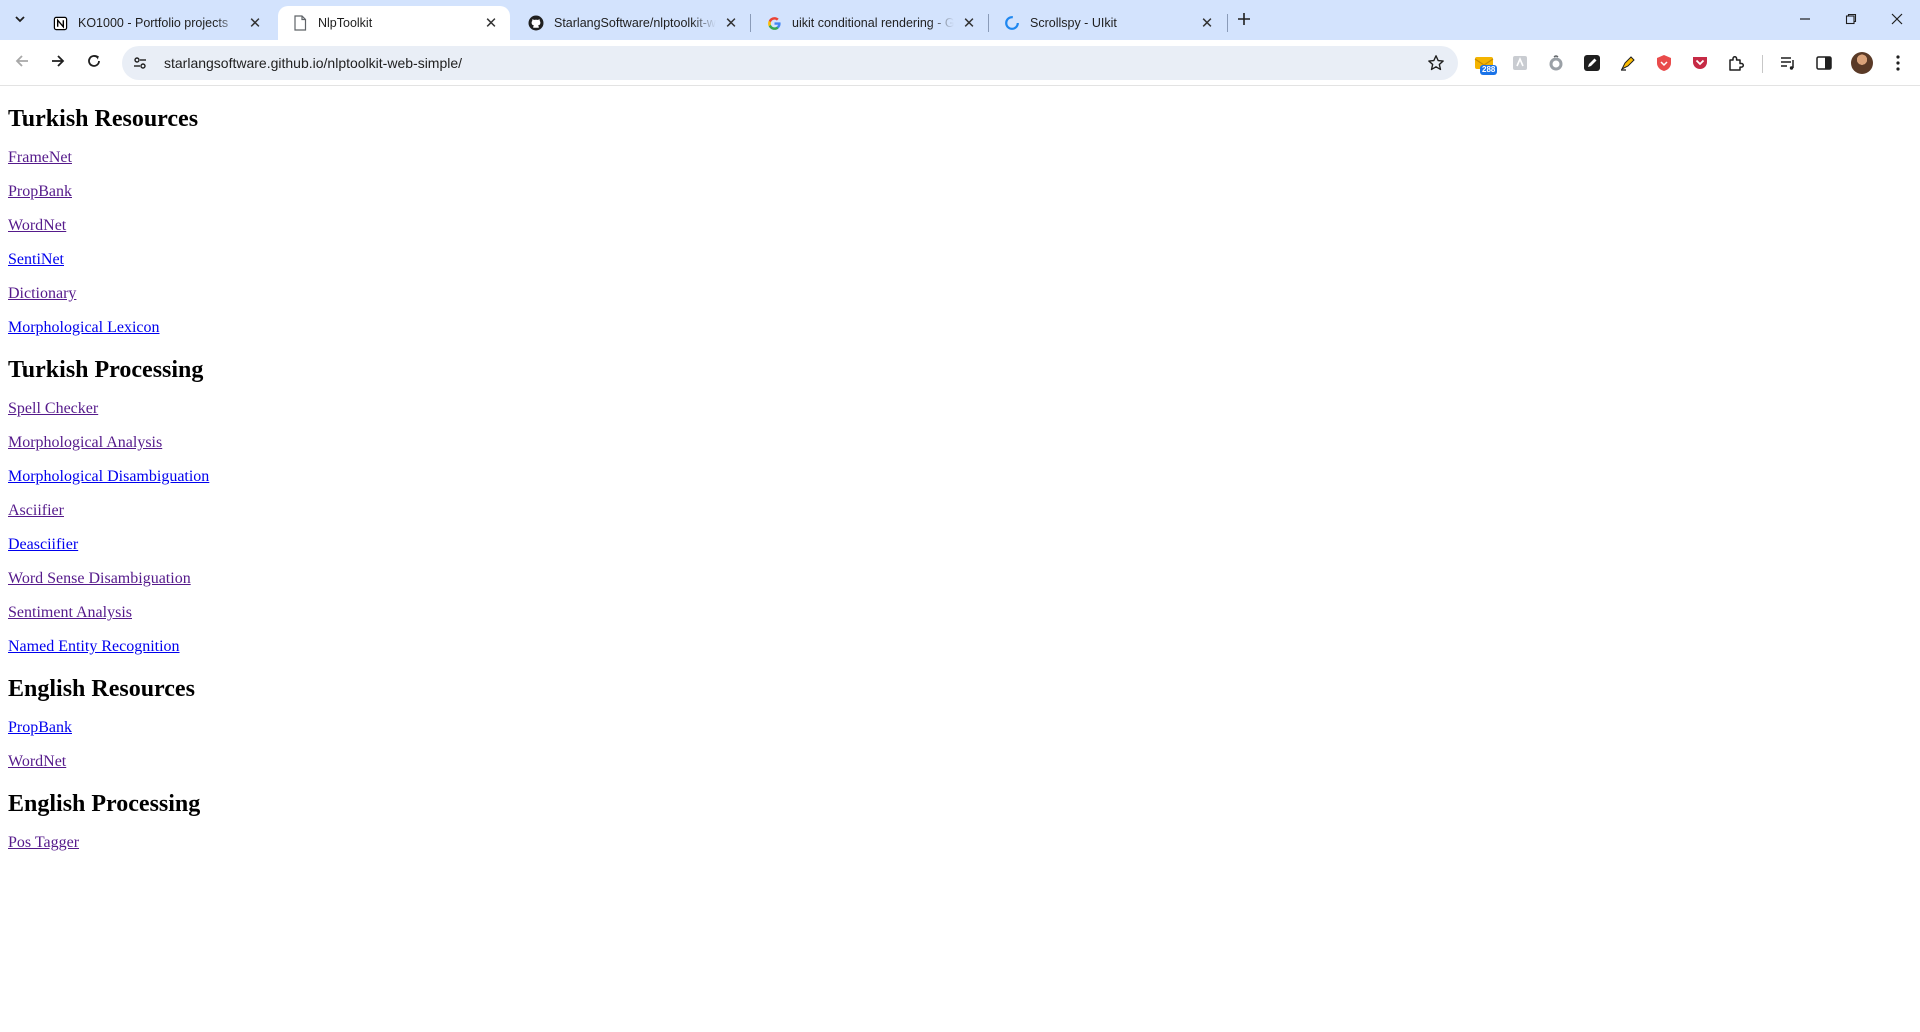 The height and width of the screenshot is (1032, 1920). What do you see at coordinates (960, 723) in the screenshot?
I see `section-english-resources: English Resources PropBank WordNet` at bounding box center [960, 723].